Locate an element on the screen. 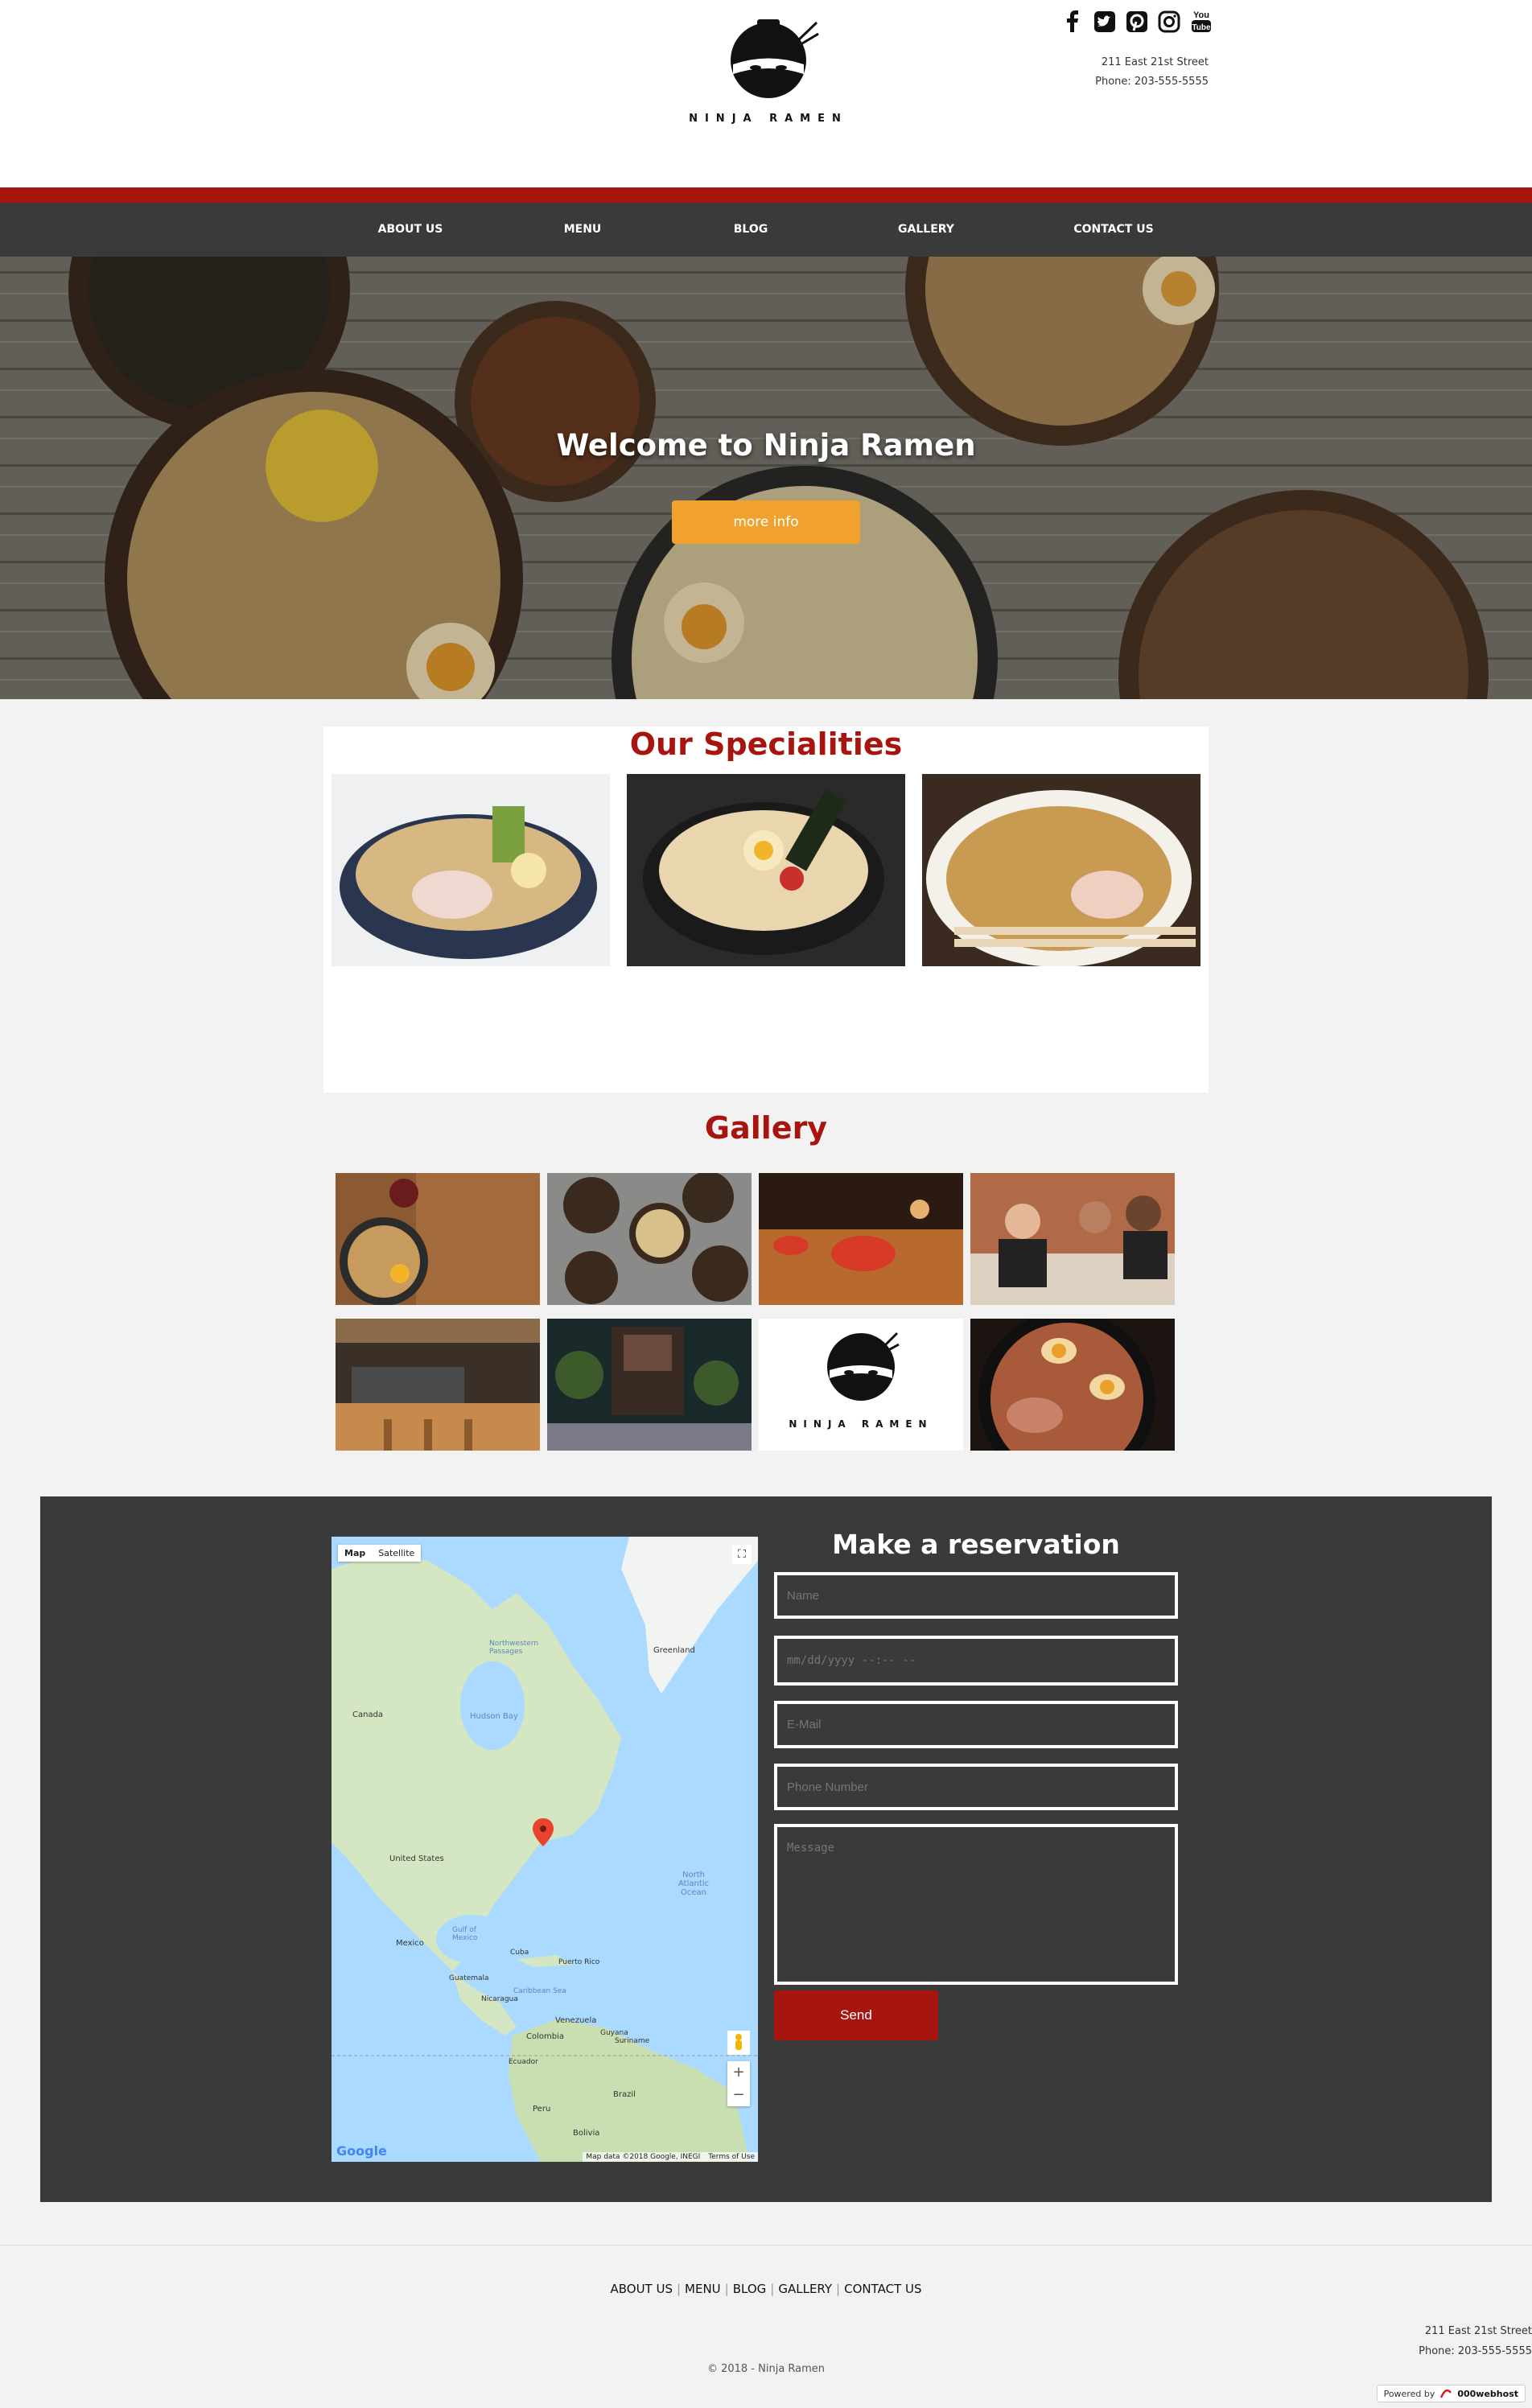 This screenshot has height=2408, width=1532. google-wordmark: Google is located at coordinates (361, 2151).